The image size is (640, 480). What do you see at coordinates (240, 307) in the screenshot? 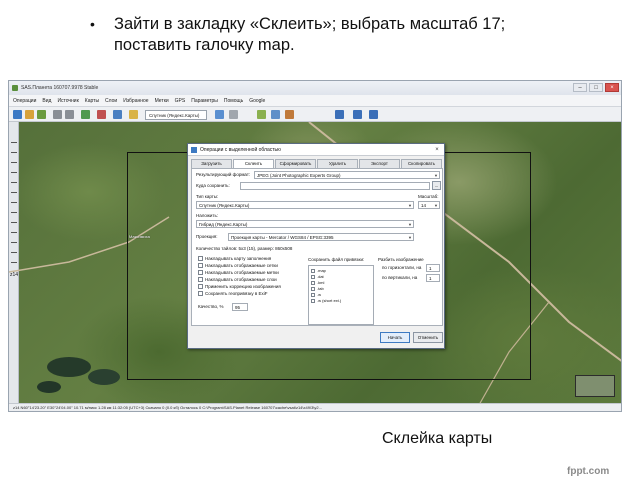
I see `quality-input: 95` at bounding box center [240, 307].